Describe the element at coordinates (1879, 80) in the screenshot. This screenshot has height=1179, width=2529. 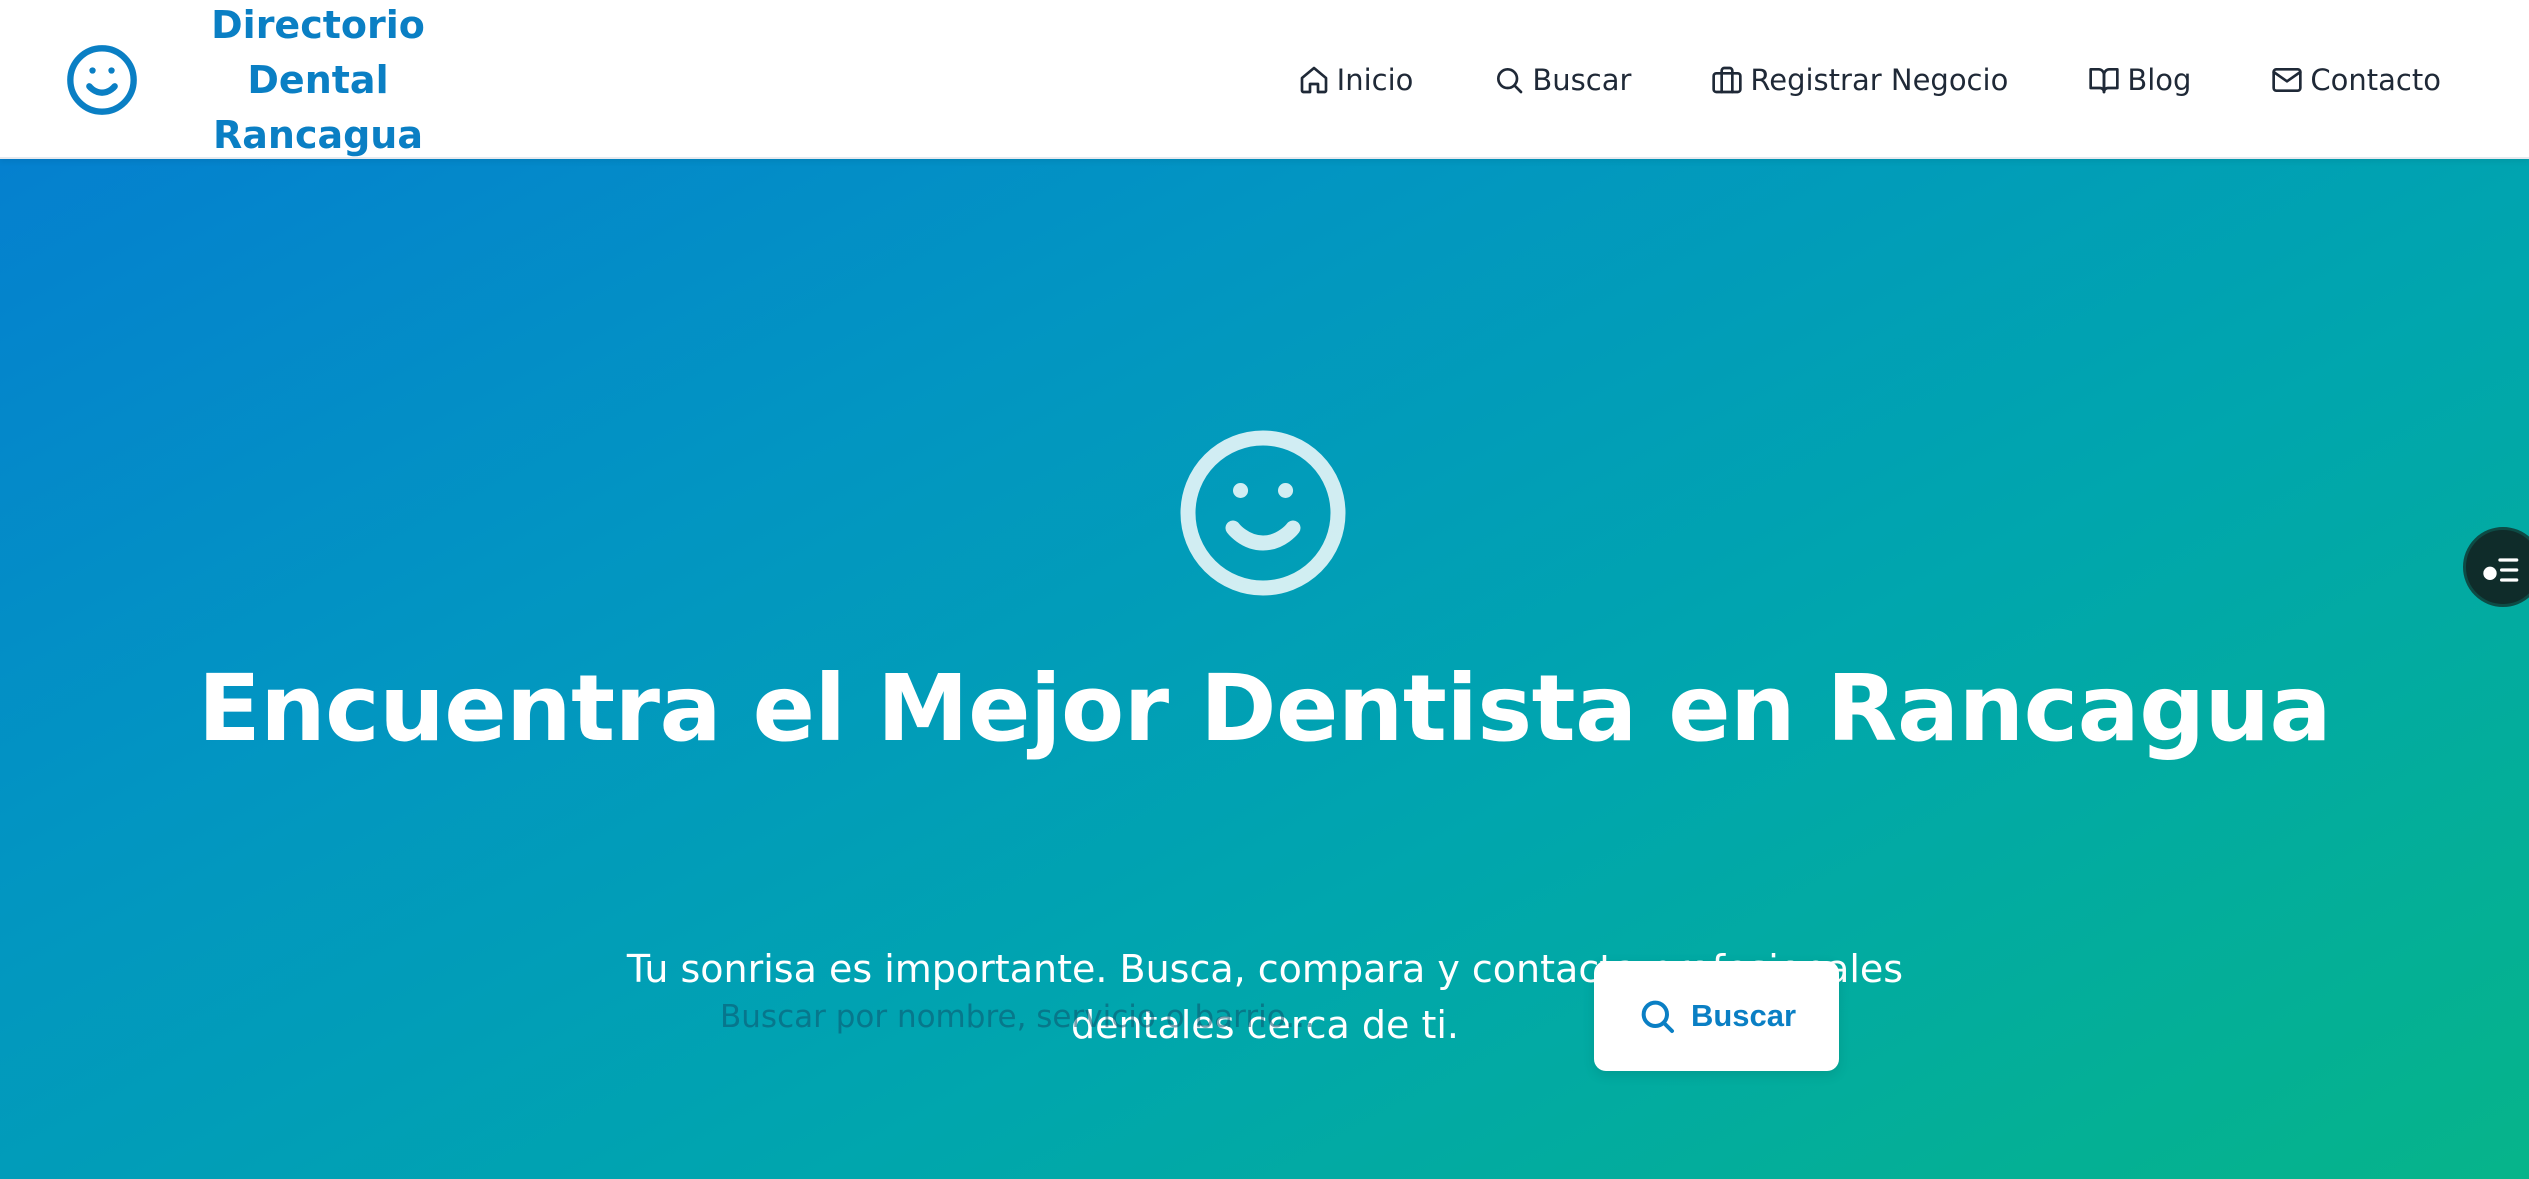
I see `nav-item-label: Registrar Negocio` at that location.